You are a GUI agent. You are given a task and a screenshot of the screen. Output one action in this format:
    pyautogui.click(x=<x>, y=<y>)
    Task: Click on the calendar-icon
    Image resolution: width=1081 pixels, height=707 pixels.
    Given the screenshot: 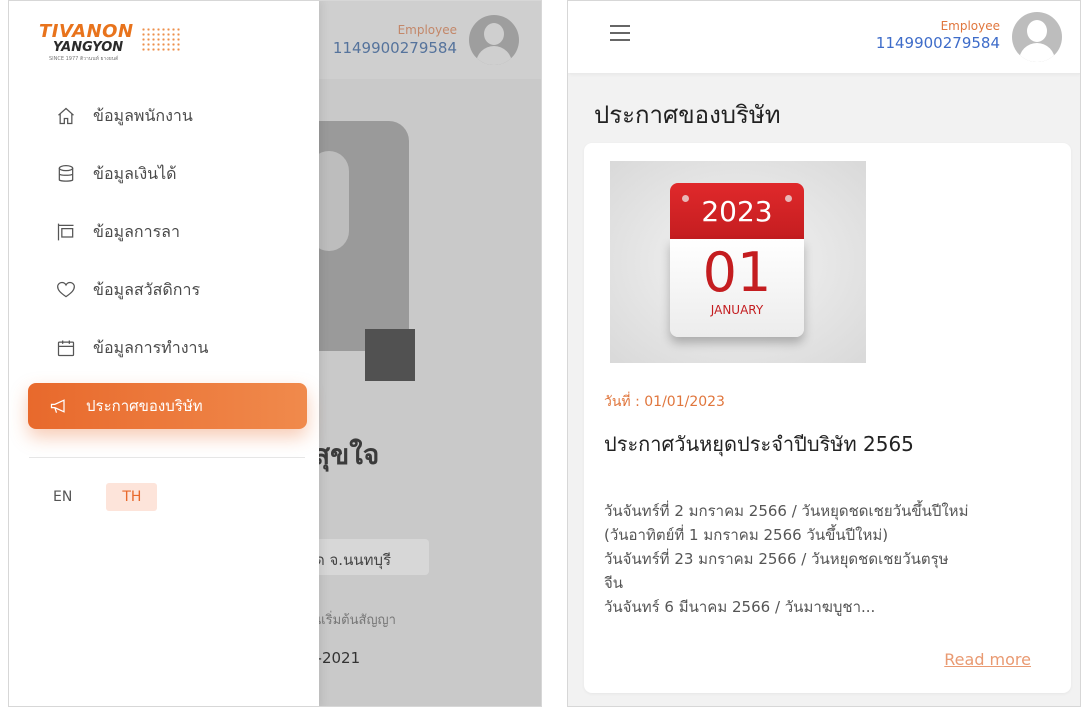 What is the action you would take?
    pyautogui.click(x=66, y=348)
    